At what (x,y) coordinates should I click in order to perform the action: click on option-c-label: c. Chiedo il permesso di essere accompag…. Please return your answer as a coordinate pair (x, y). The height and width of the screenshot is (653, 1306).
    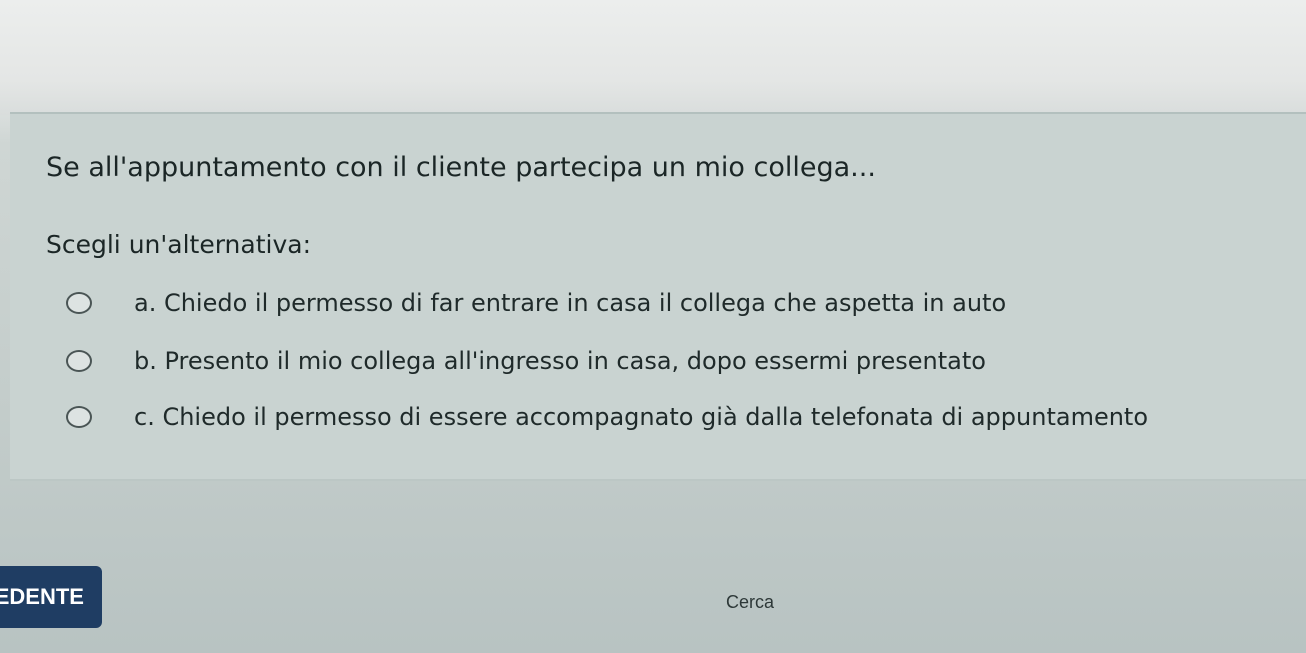
    Looking at the image, I should click on (641, 417).